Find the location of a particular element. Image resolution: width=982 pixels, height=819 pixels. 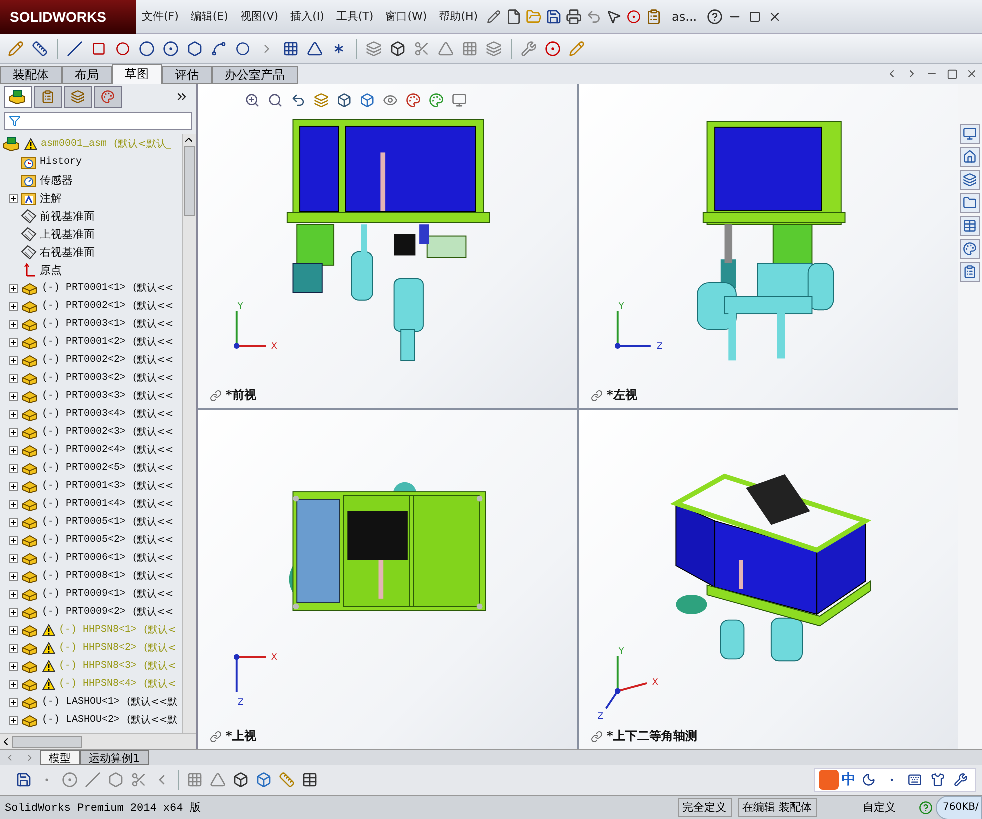

horizontal-scrollbar is located at coordinates (98, 741).